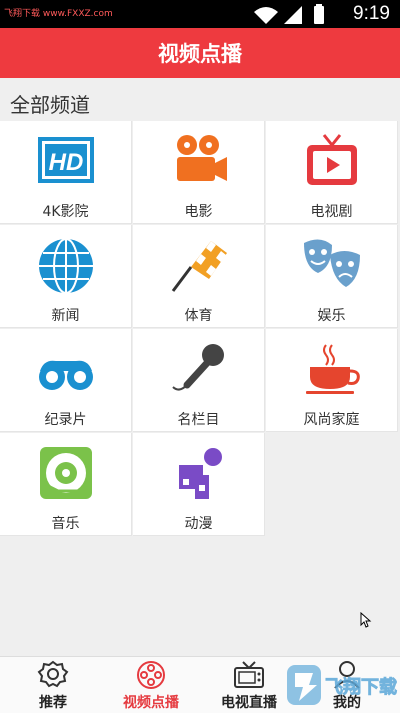 This screenshot has width=400, height=713. Describe the element at coordinates (50, 105) in the screenshot. I see `section-title: 全部频道` at that location.